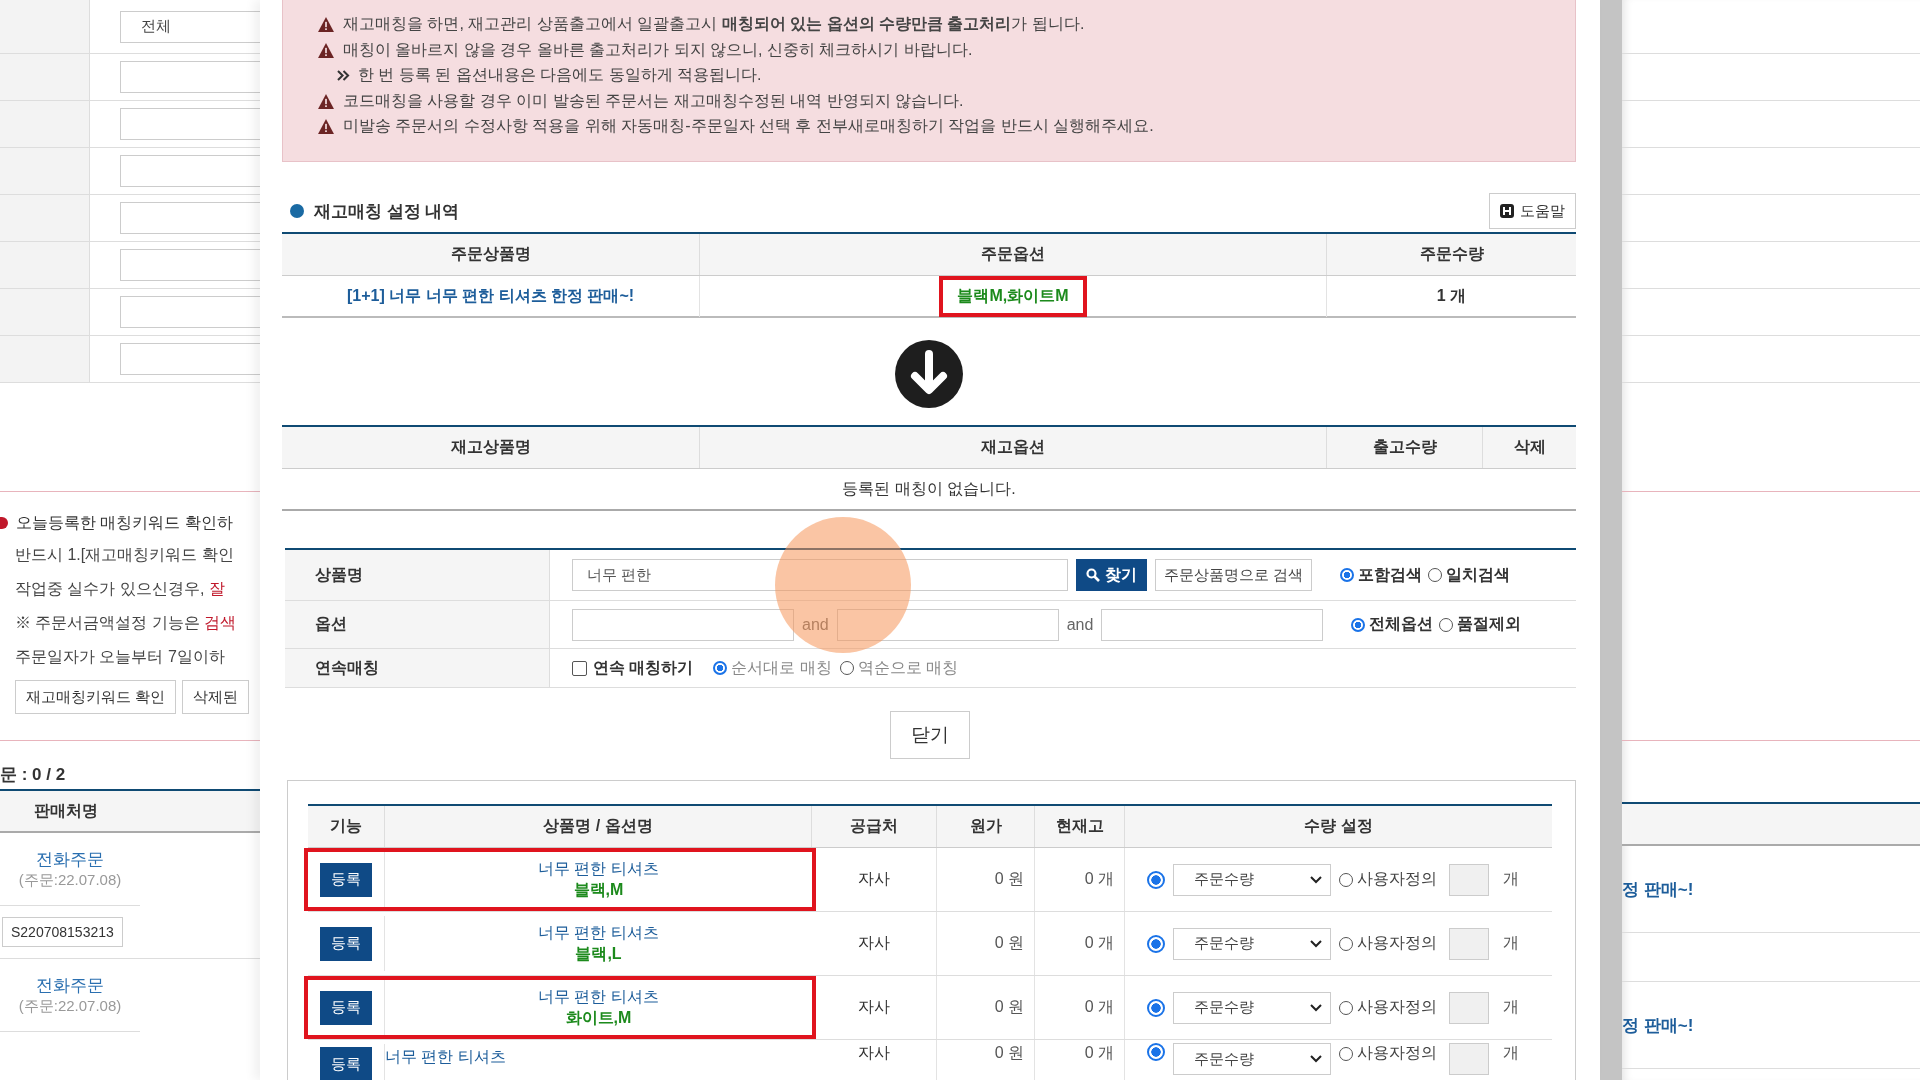 This screenshot has width=1920, height=1080. I want to click on notice-button: 재고매칭키워드 확인, so click(96, 697).